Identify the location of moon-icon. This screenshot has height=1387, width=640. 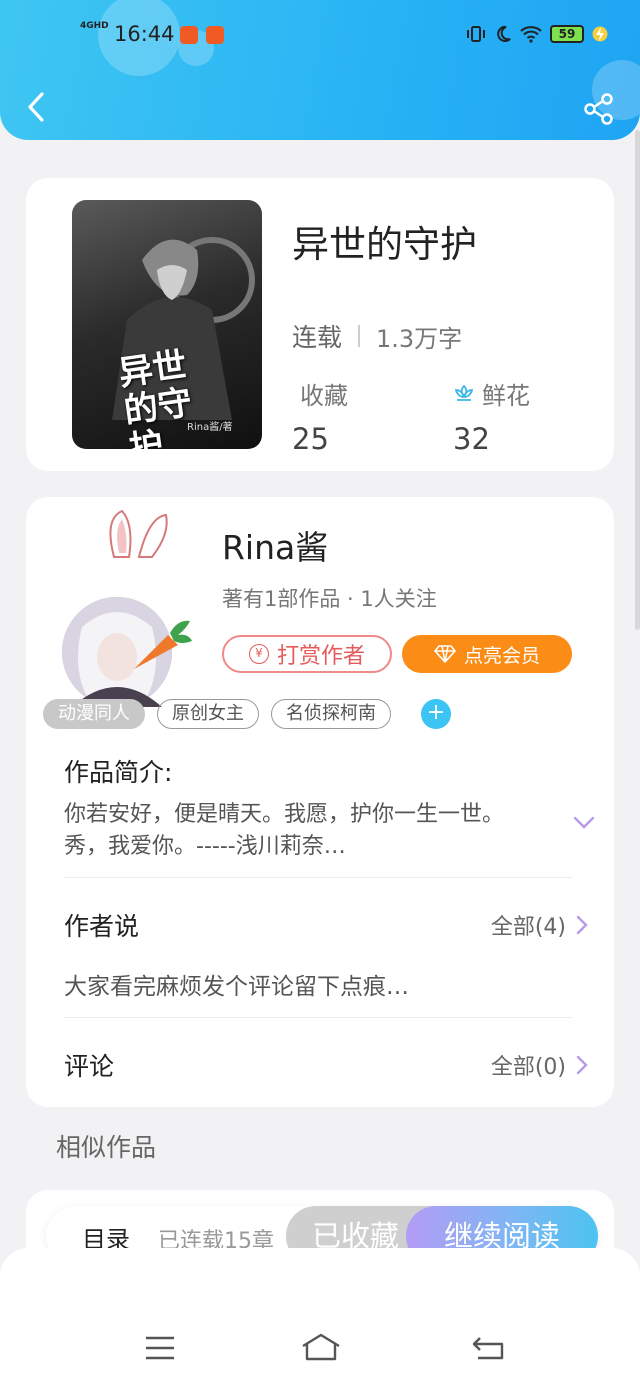
(504, 33).